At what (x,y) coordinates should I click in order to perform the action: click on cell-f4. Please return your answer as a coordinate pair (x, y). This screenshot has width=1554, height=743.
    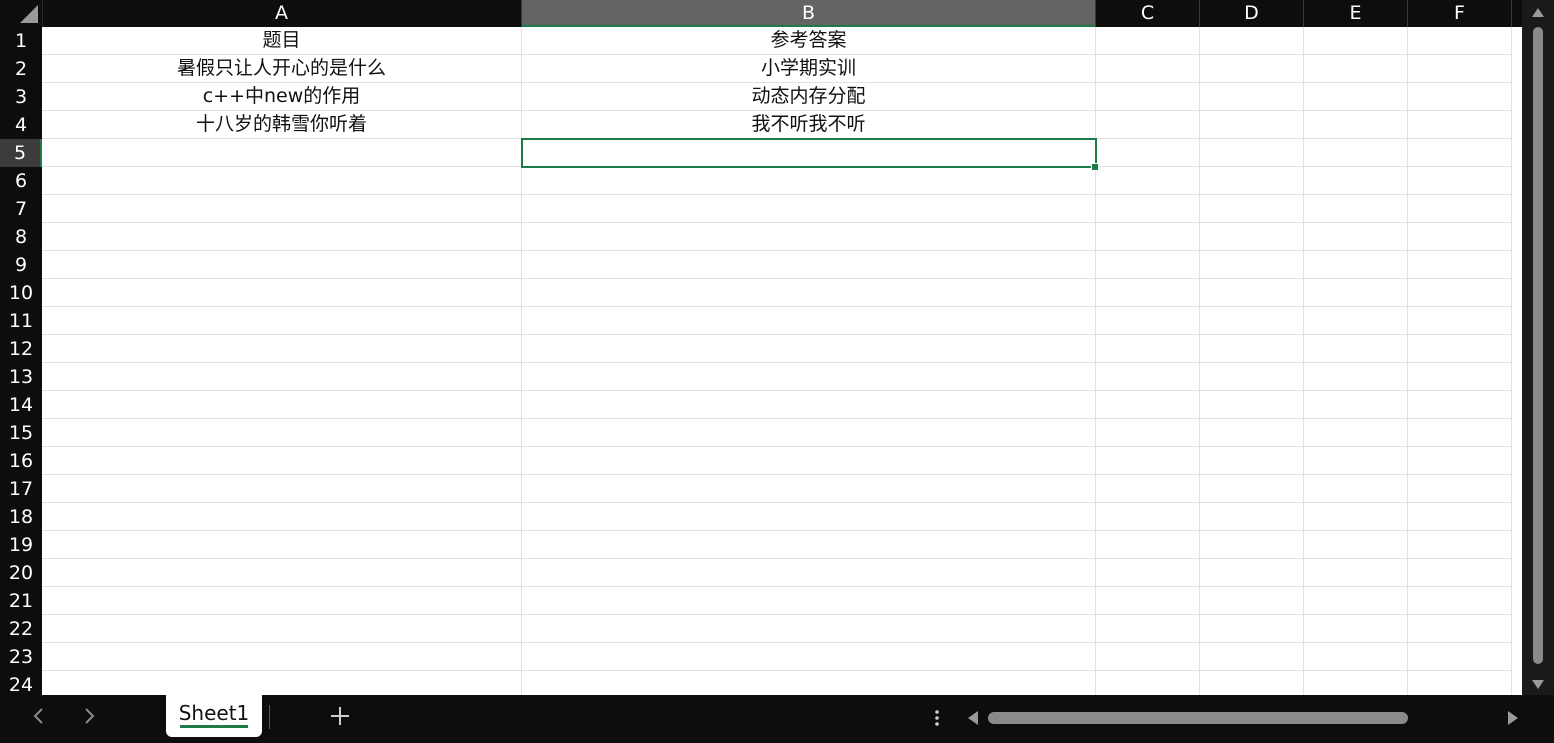
    Looking at the image, I should click on (1460, 125).